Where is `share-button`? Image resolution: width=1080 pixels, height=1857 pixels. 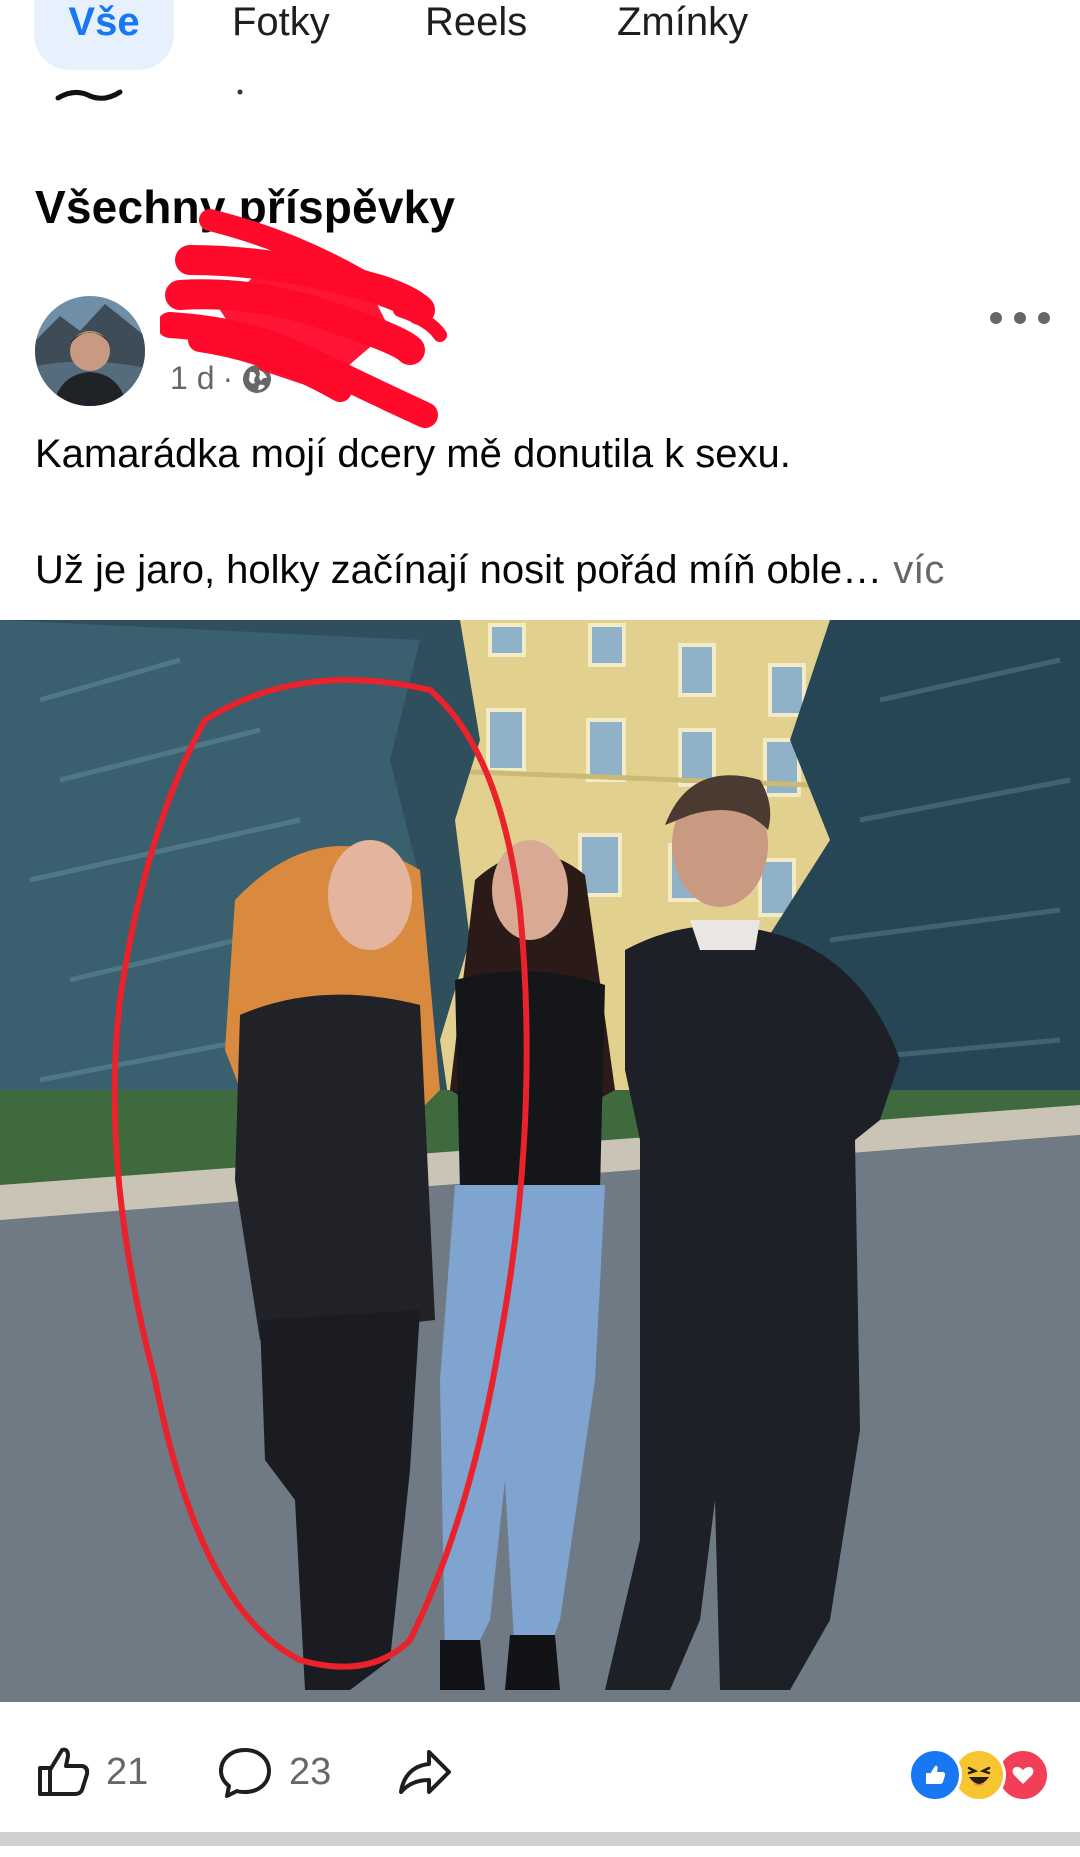
share-button is located at coordinates (425, 1772).